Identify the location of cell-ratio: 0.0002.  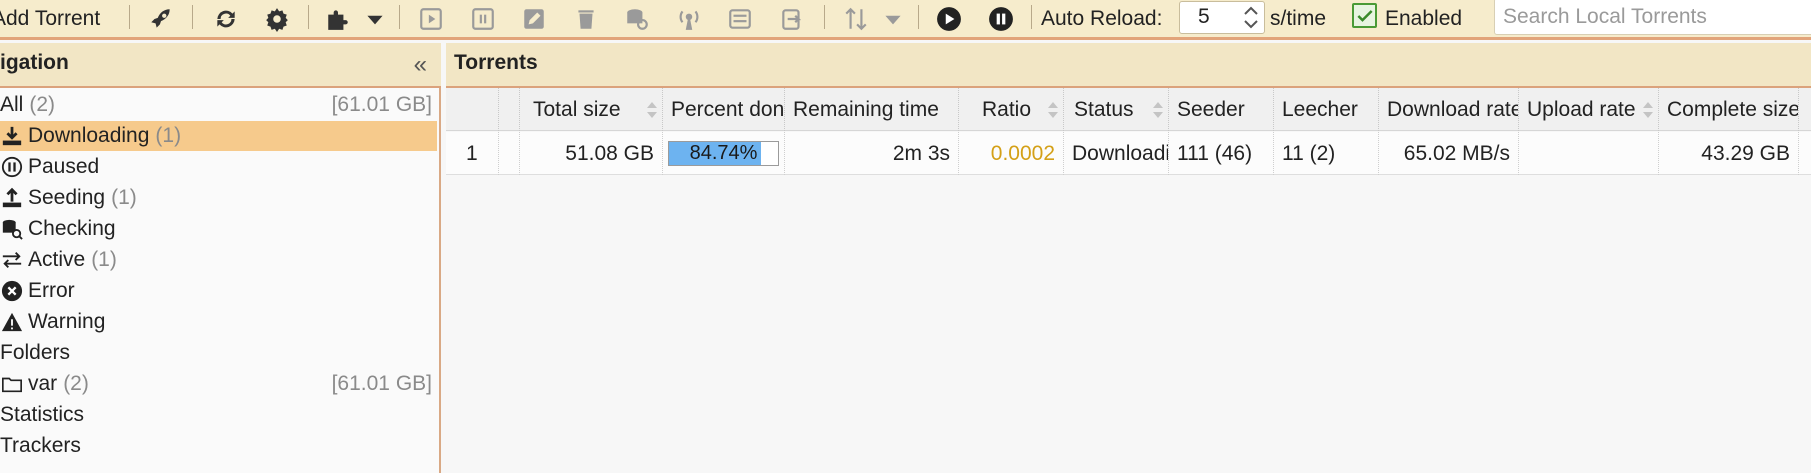
(1010, 153).